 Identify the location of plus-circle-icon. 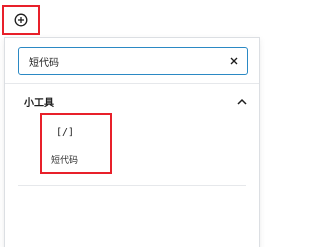
(21, 20).